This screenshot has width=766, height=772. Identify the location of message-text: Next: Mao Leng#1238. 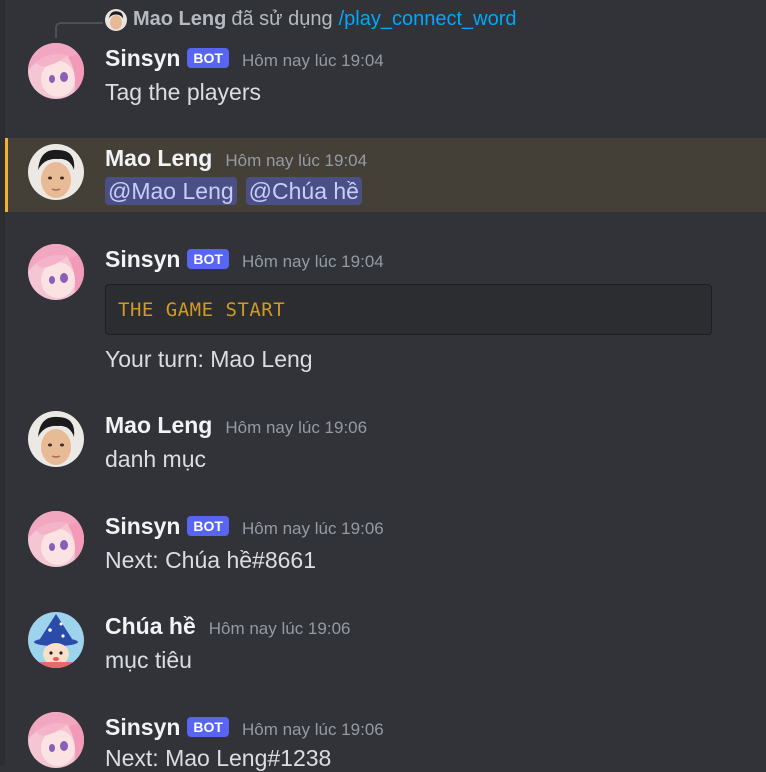
(218, 758).